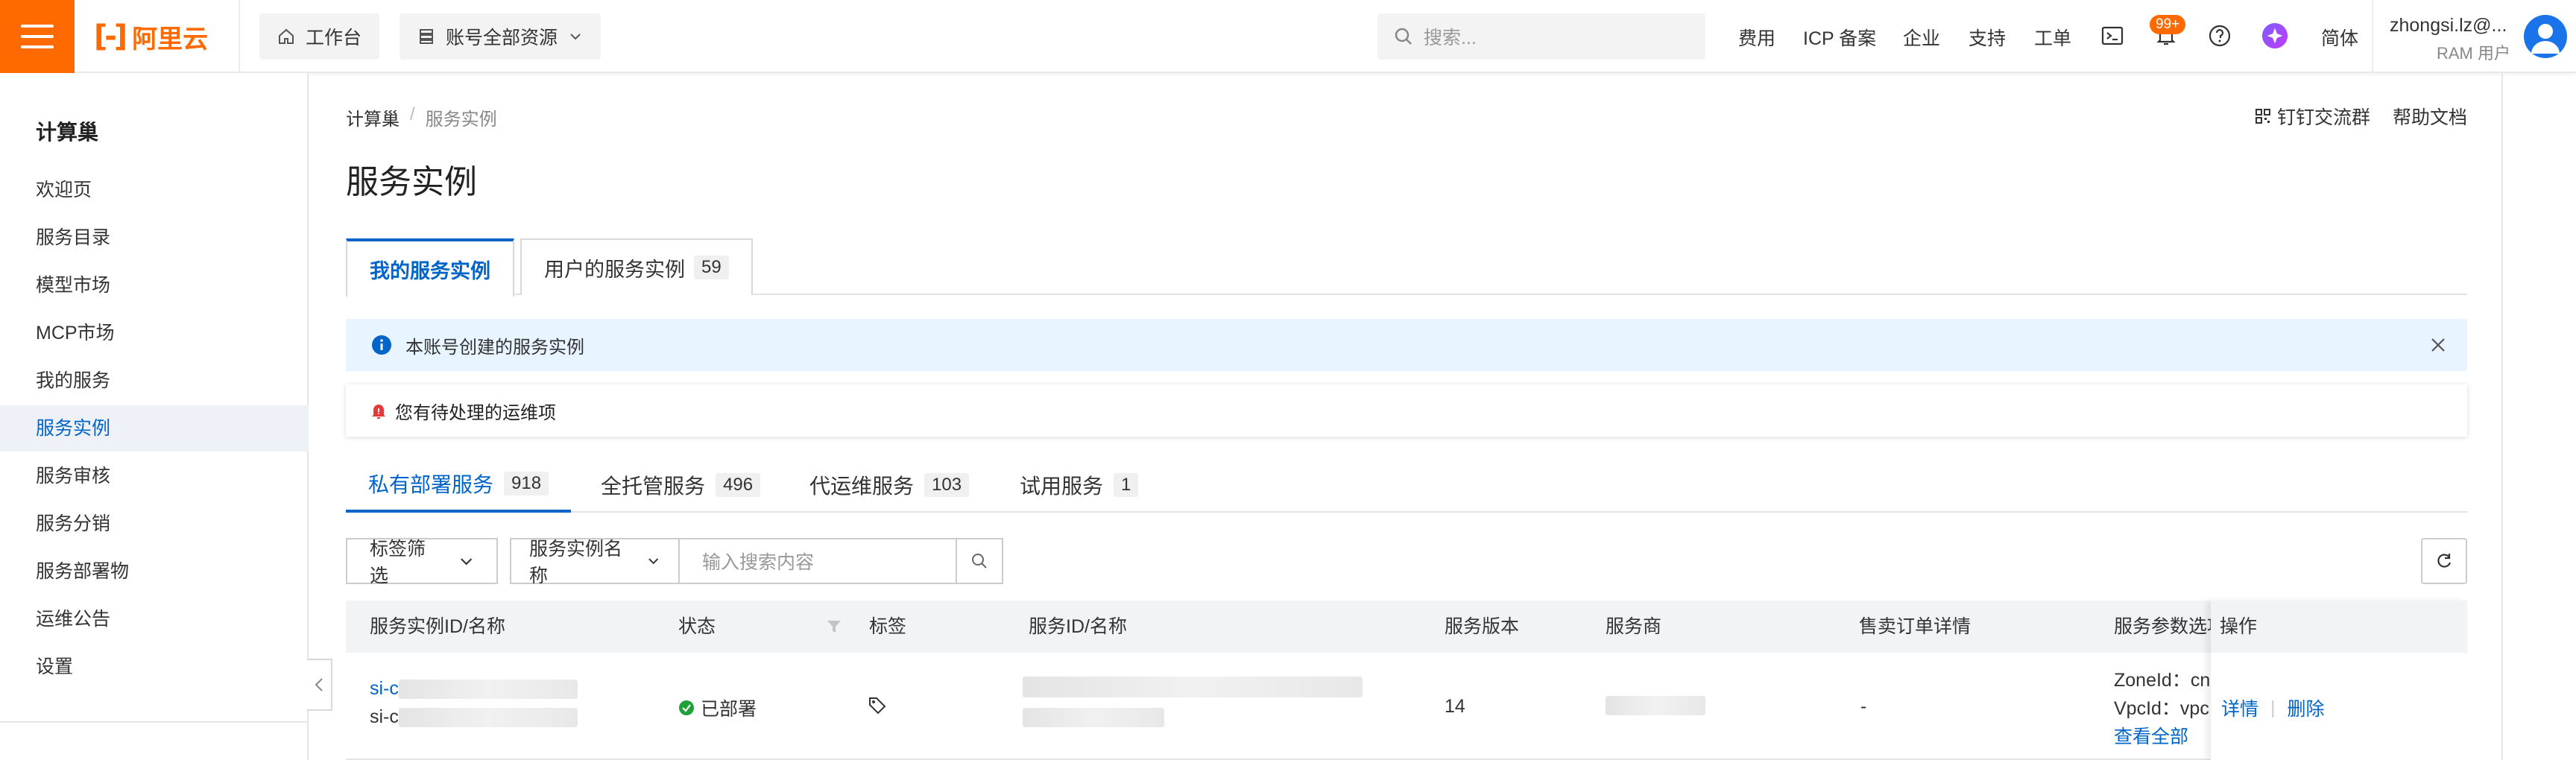  I want to click on ticket-link: 工单, so click(2053, 37).